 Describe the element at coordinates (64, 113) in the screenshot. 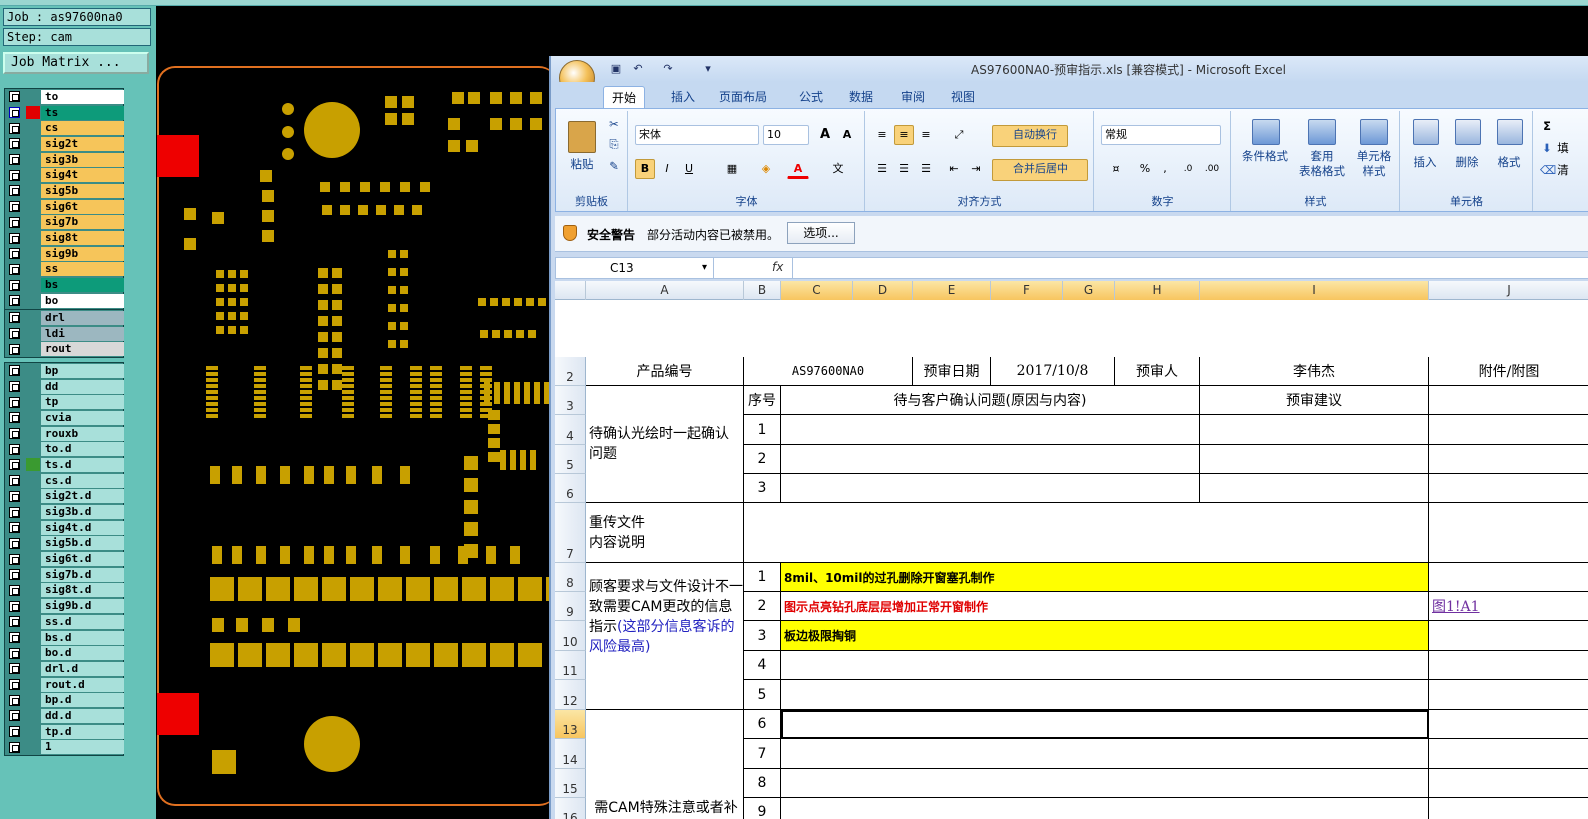

I see `layer-row: ts` at that location.